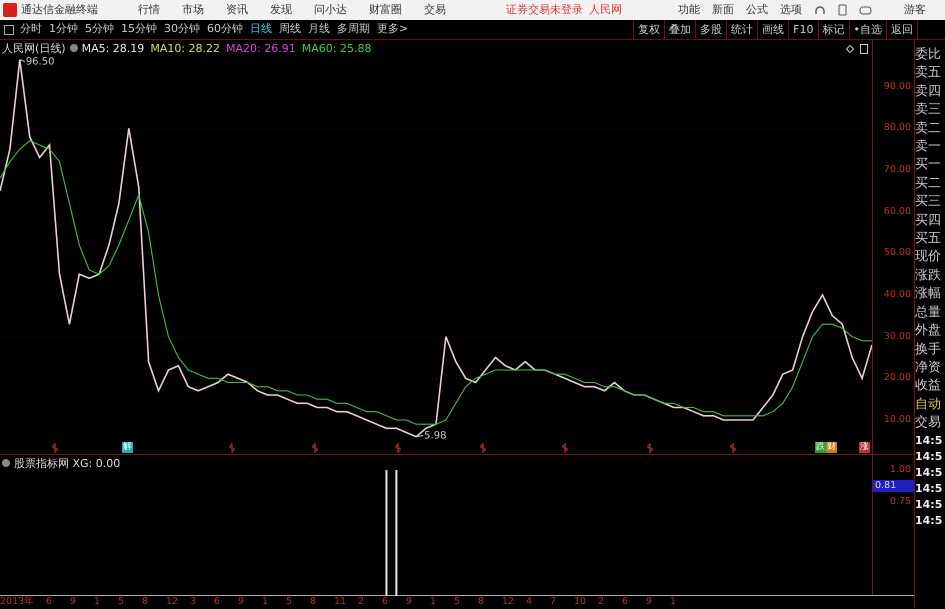  Describe the element at coordinates (149, 10) in the screenshot. I see `menu-item: 行情` at that location.